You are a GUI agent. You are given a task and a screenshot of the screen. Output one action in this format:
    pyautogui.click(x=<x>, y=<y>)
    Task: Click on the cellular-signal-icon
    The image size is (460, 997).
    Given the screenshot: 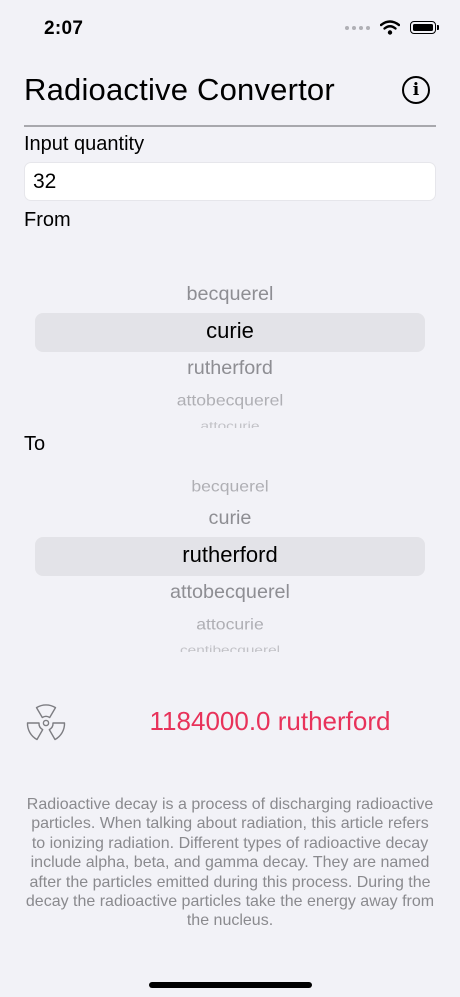 What is the action you would take?
    pyautogui.click(x=357, y=27)
    